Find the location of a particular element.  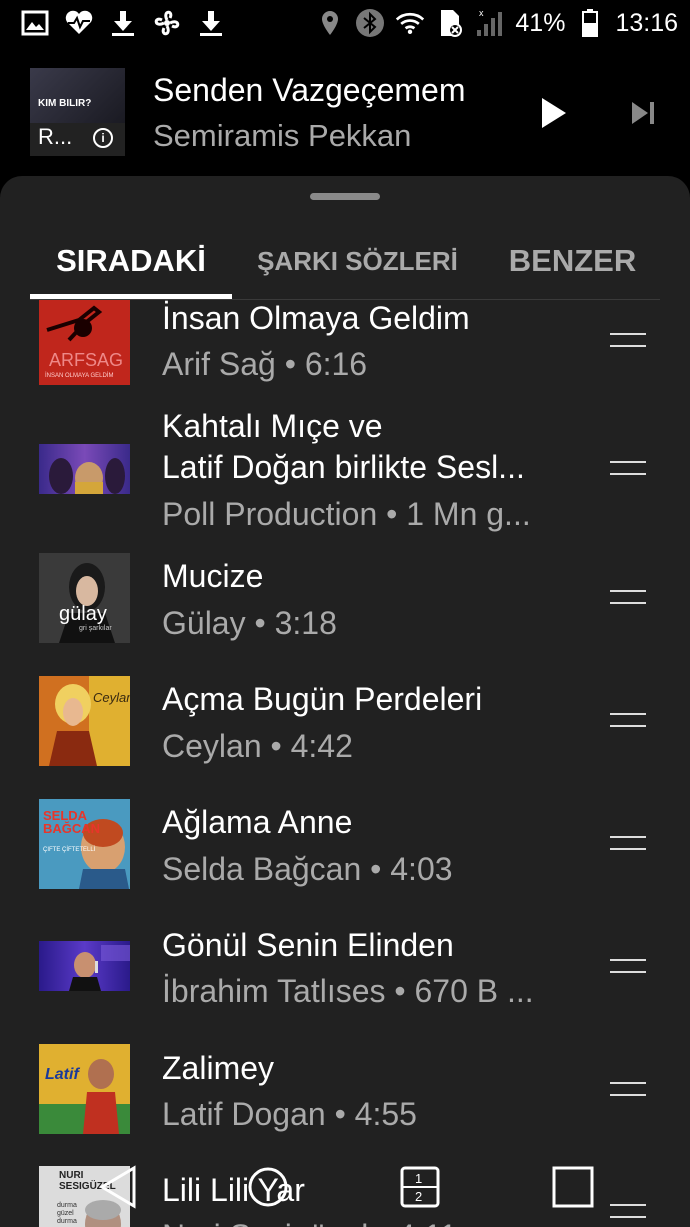

battery-percent: 41% is located at coordinates (540, 22).